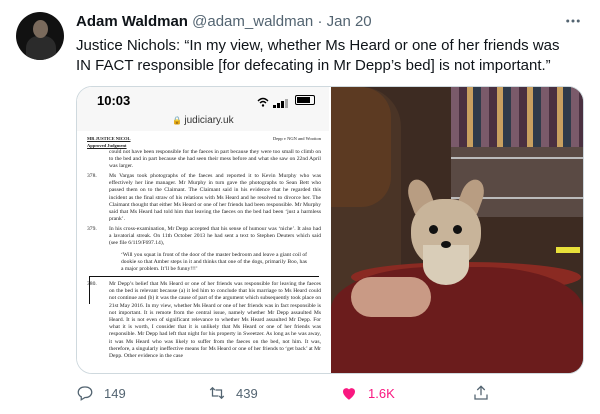  I want to click on avatar, so click(40, 36).